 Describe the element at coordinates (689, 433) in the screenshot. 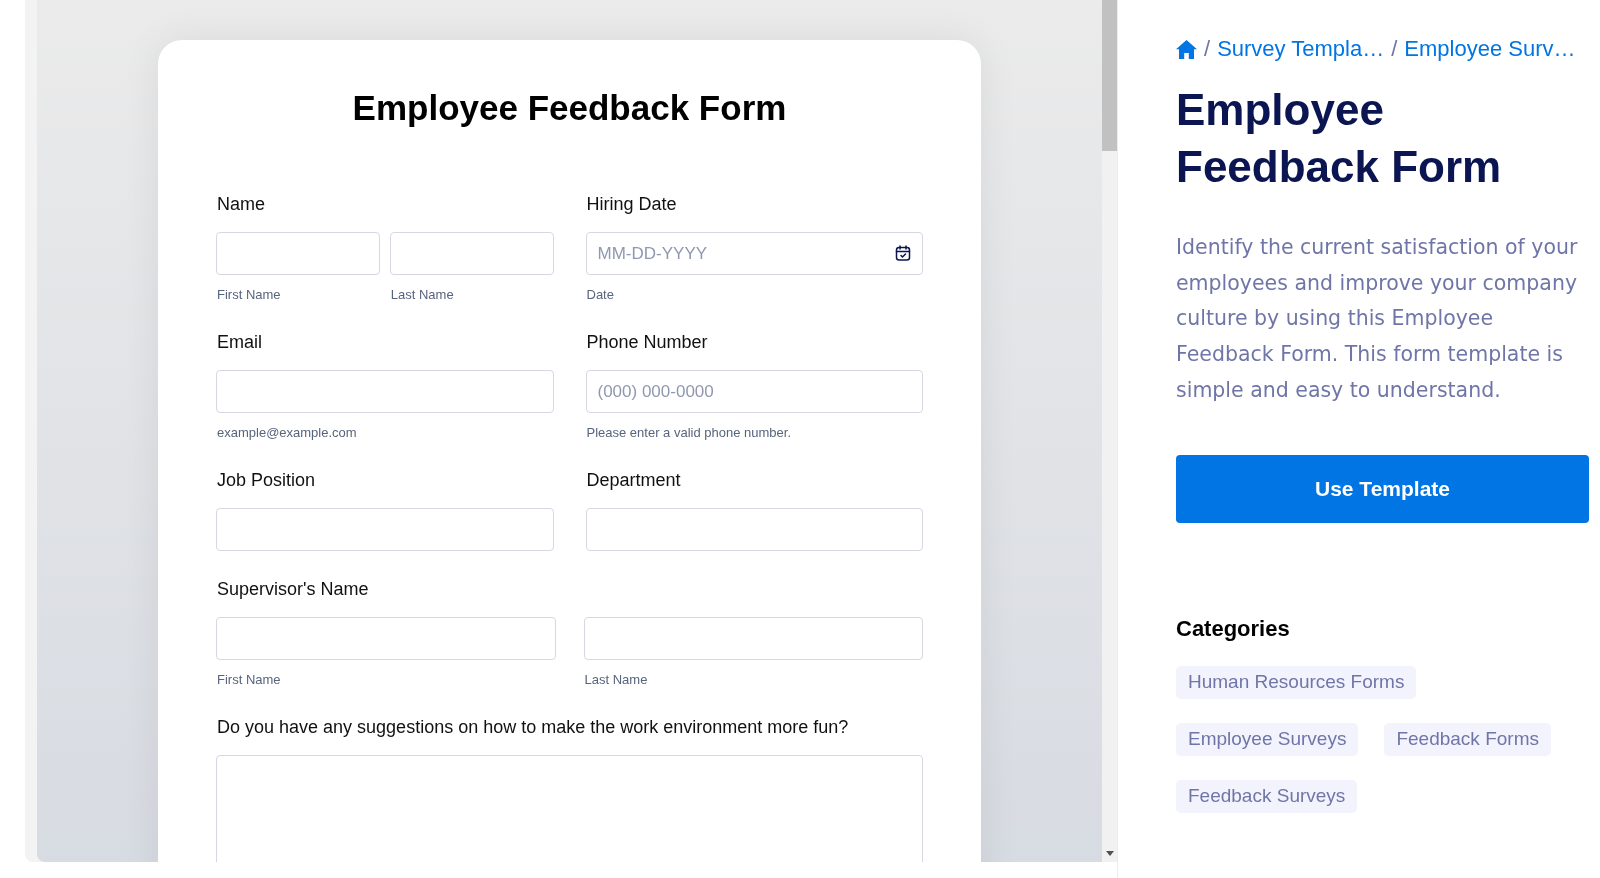

I see `field-sublabel: Please enter a valid phone number.` at that location.